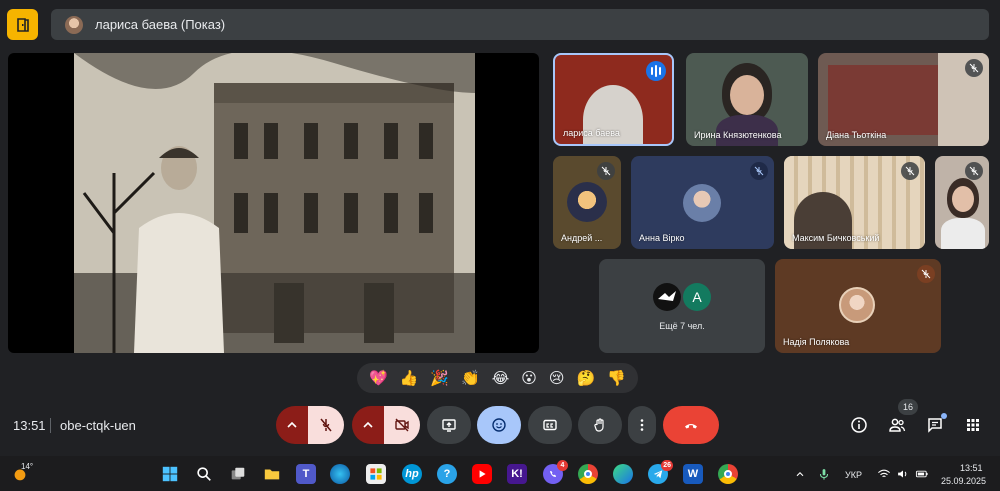  I want to click on telegram-icon: 26, so click(660, 472).